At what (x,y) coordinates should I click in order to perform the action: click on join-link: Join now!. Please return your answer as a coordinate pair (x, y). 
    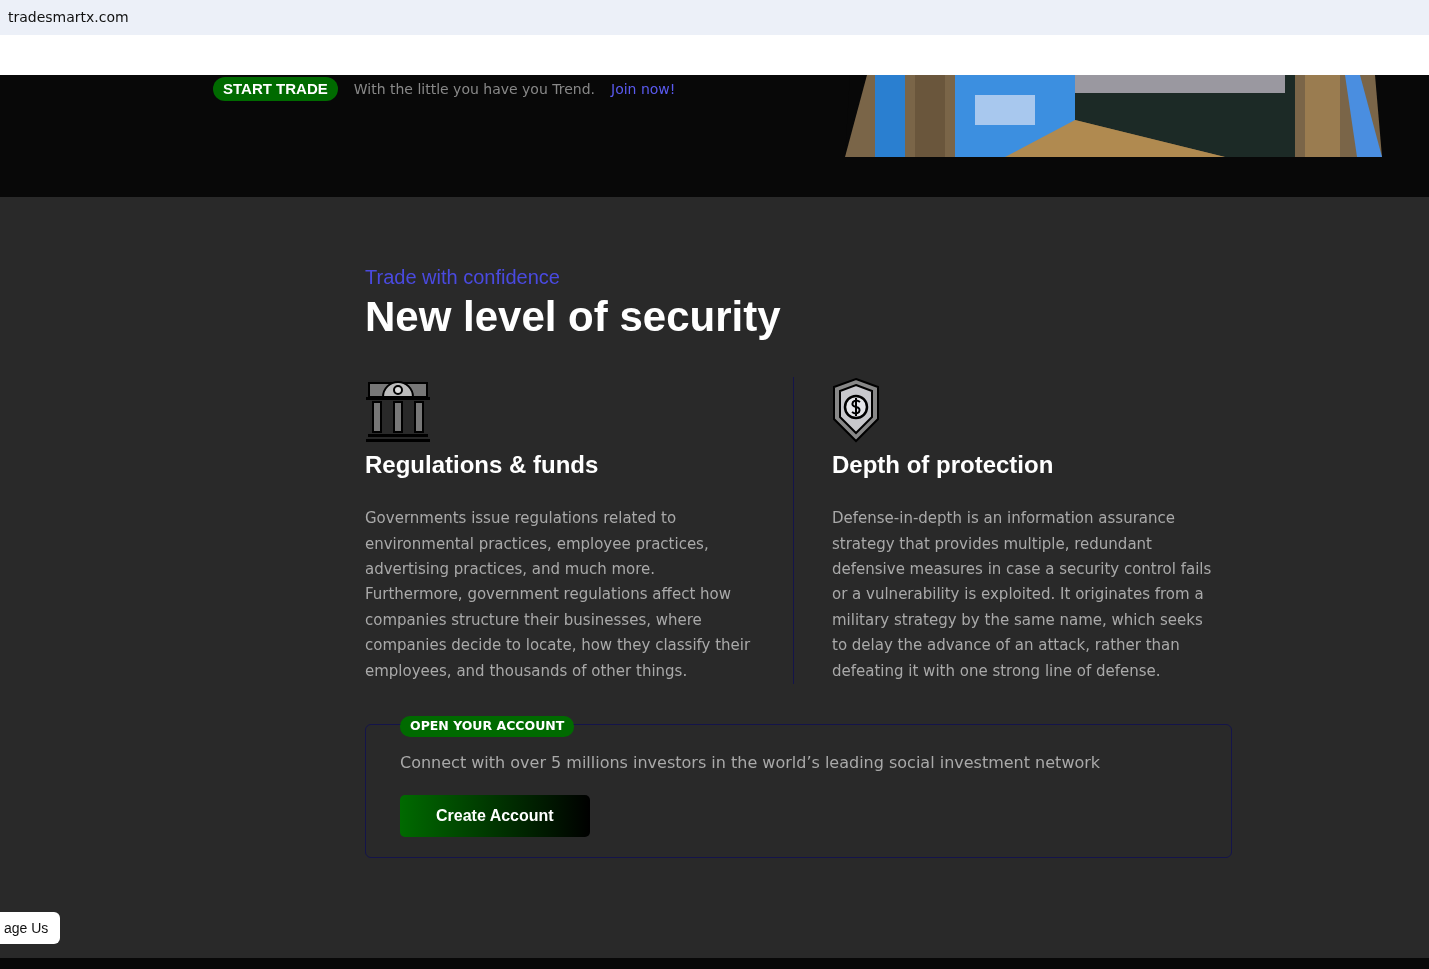
    Looking at the image, I should click on (643, 89).